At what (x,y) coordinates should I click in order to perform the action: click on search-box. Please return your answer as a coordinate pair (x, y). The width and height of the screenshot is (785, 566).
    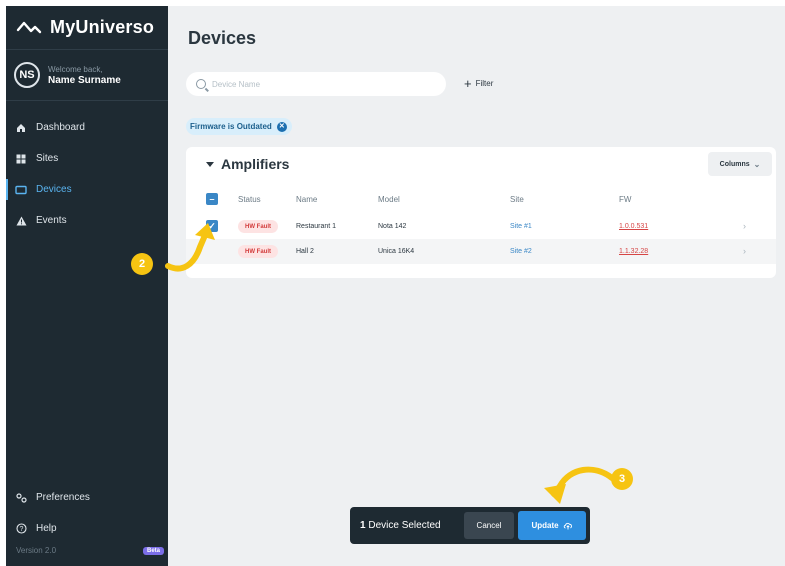
    Looking at the image, I should click on (316, 84).